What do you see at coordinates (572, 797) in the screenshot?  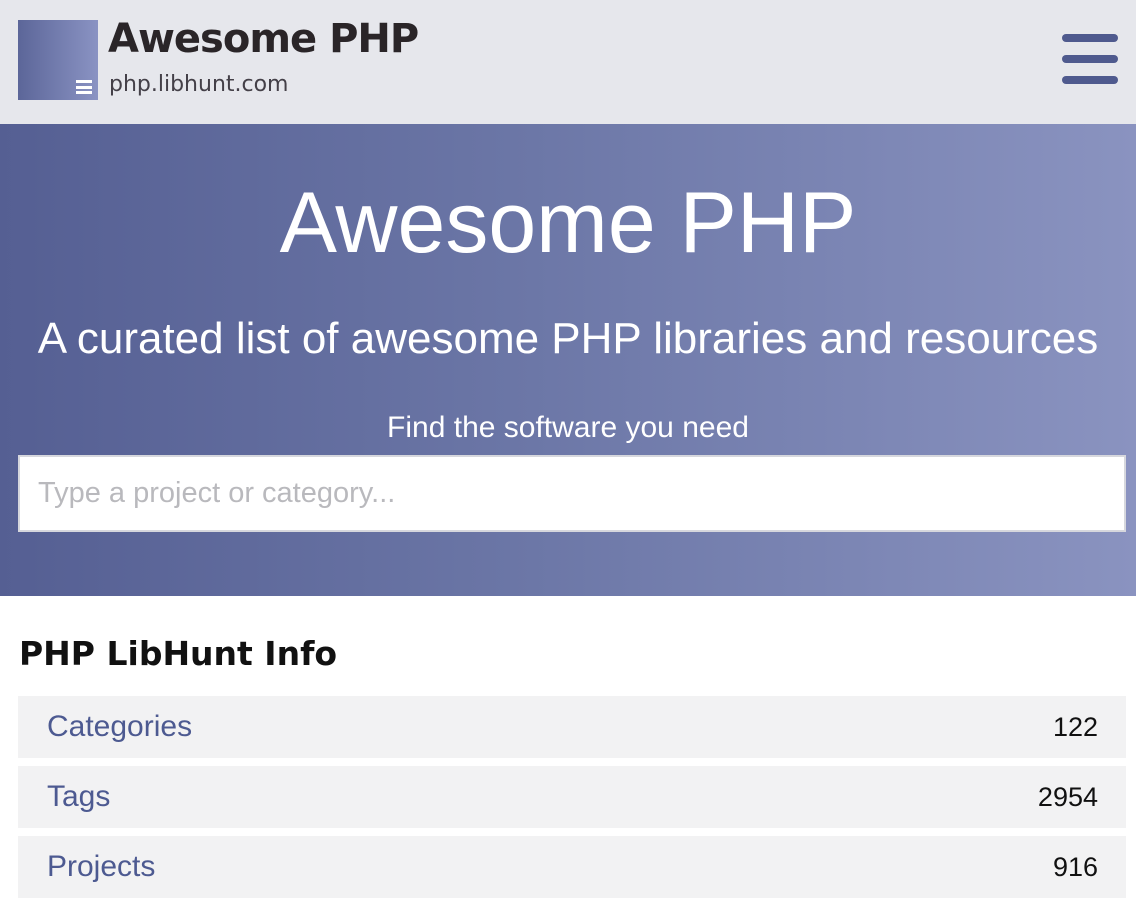 I see `info-row-tags: Tags 2954` at bounding box center [572, 797].